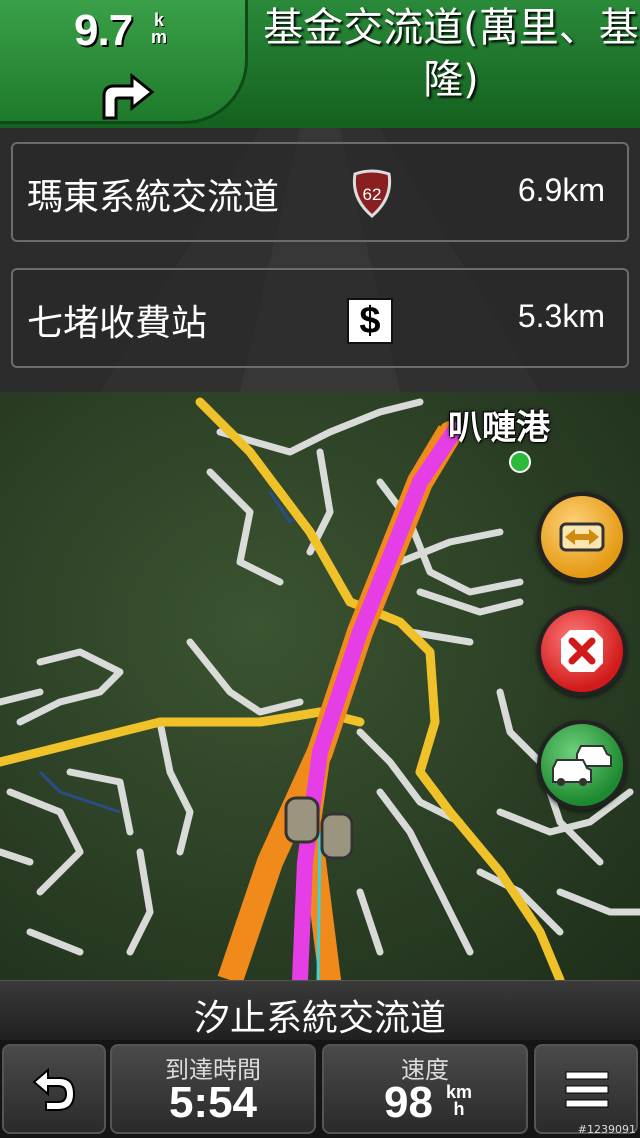  Describe the element at coordinates (320, 192) in the screenshot. I see `upcoming-item: 瑪東系統交流道 62 6.9km` at that location.